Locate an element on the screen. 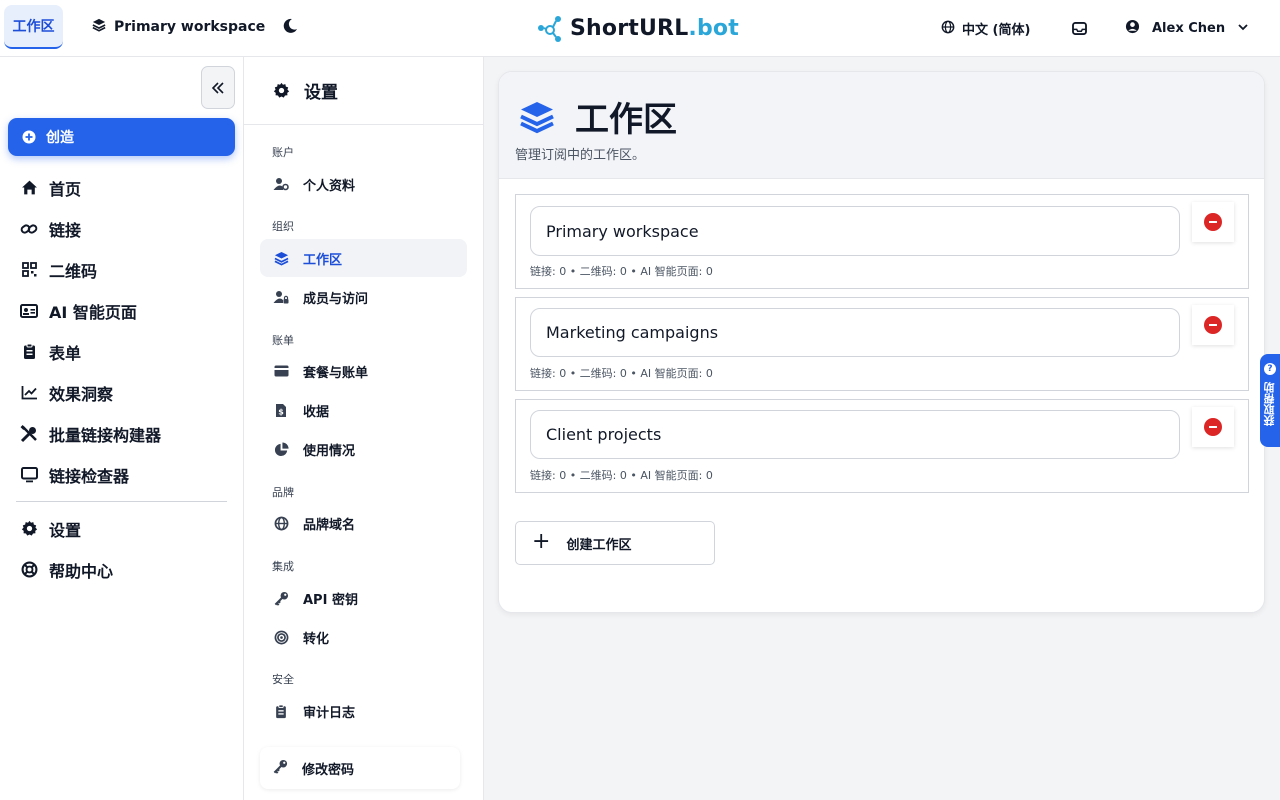  user-circle-icon is located at coordinates (1132, 28).